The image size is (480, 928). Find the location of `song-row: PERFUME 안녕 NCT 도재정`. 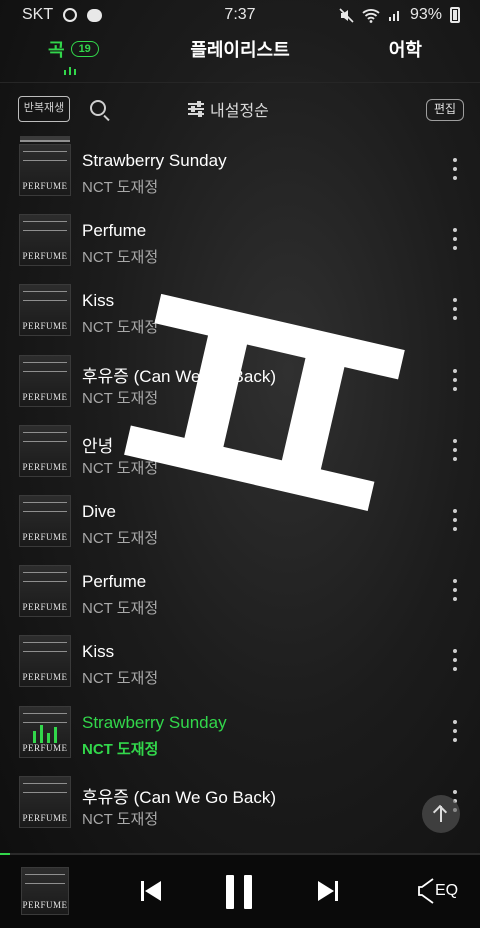

song-row: PERFUME 안녕 NCT 도재정 is located at coordinates (240, 452).